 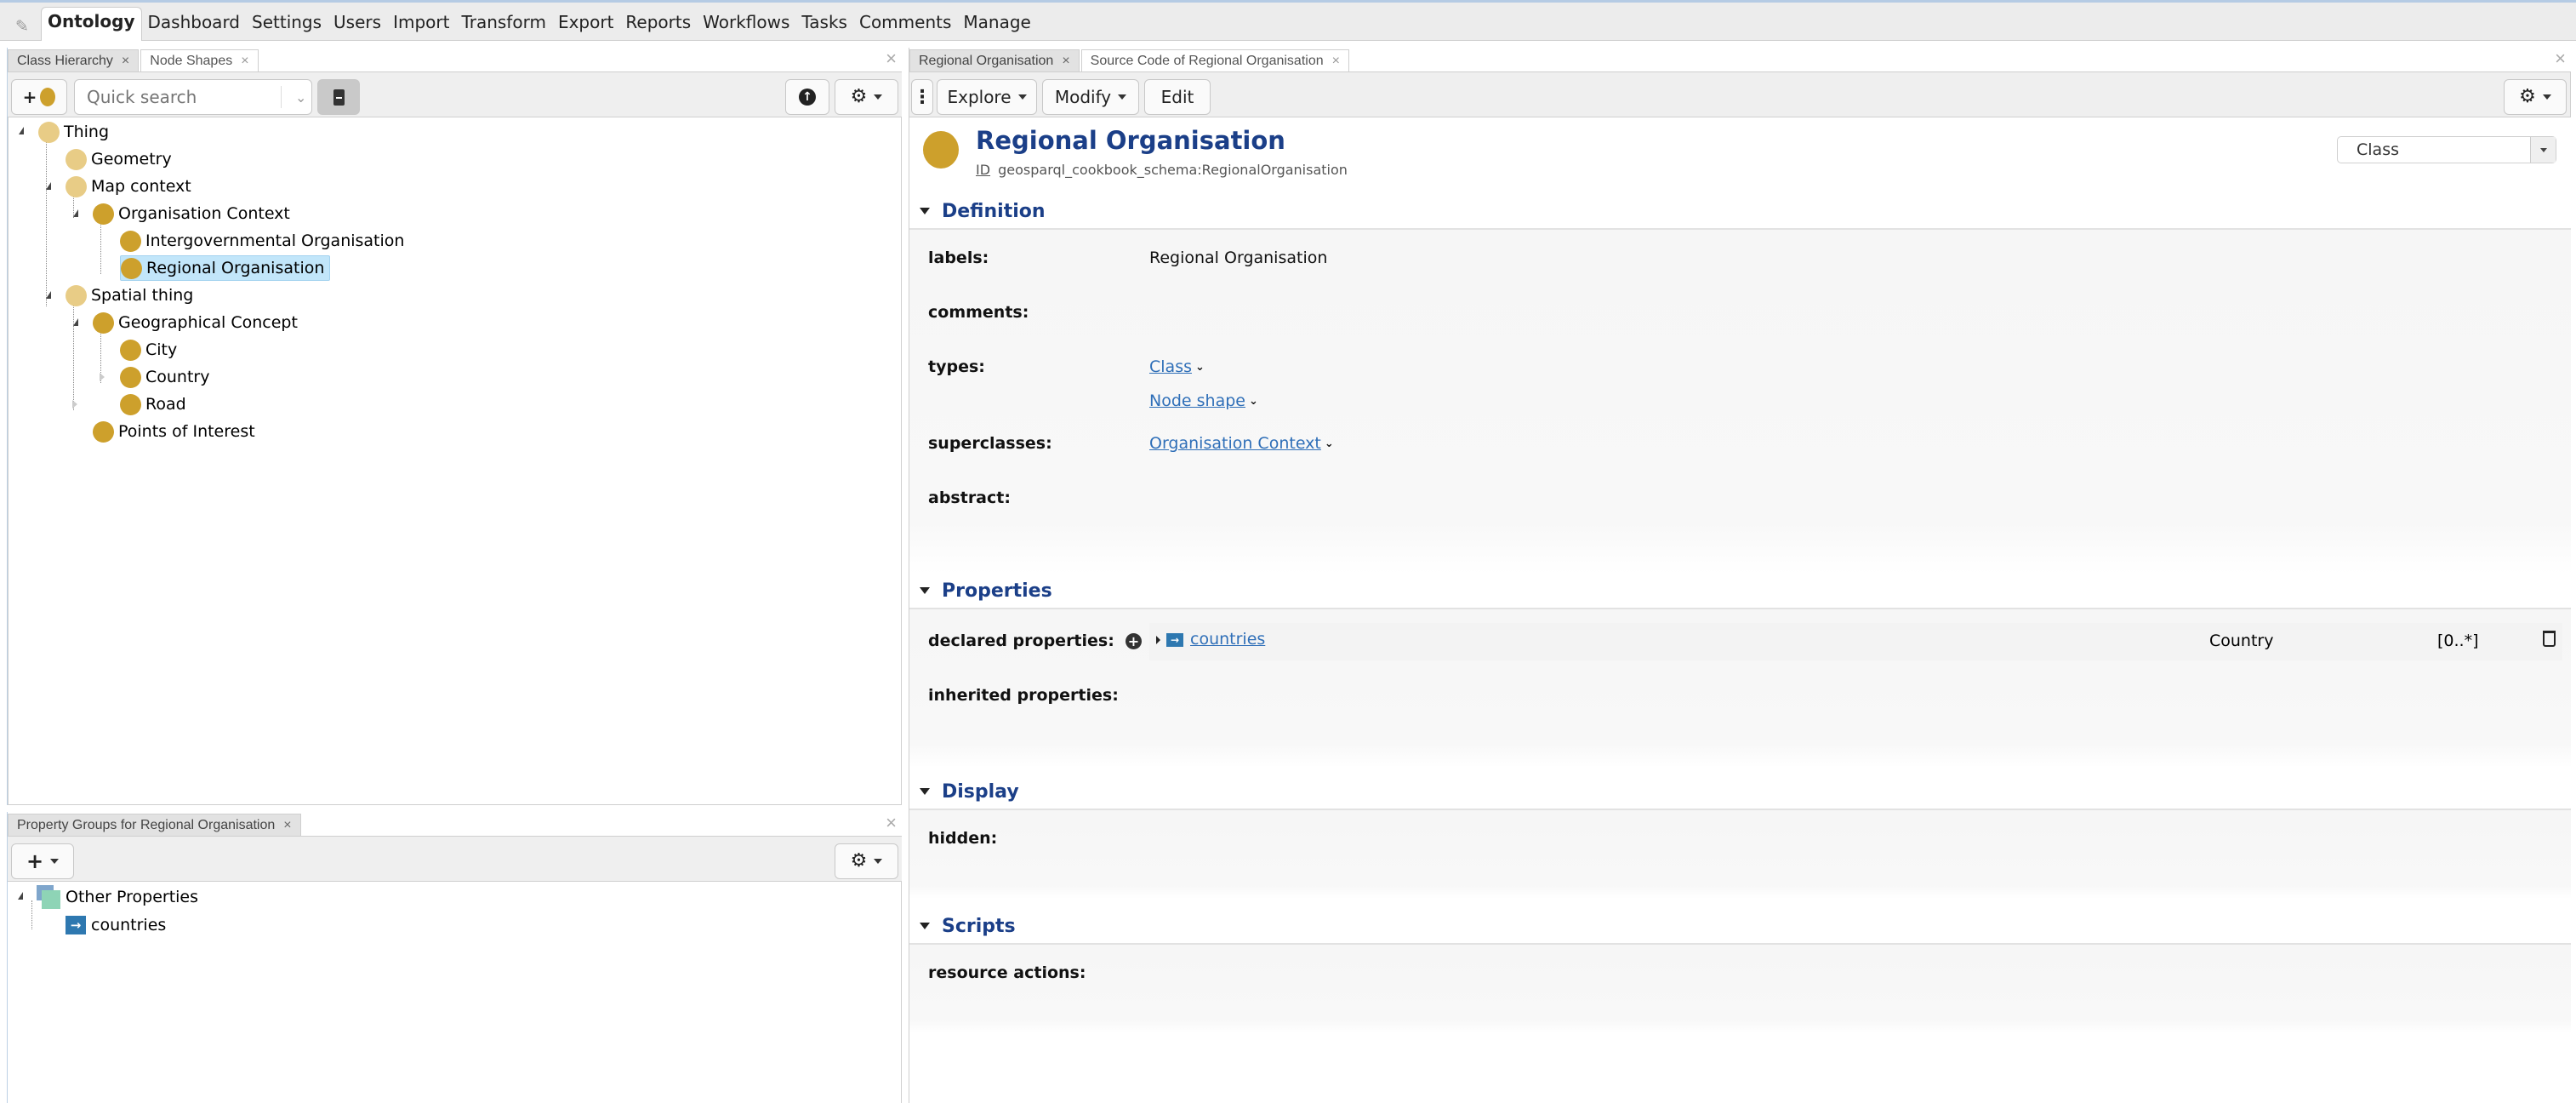 I want to click on menu-dashboard: Dashboard, so click(x=194, y=25).